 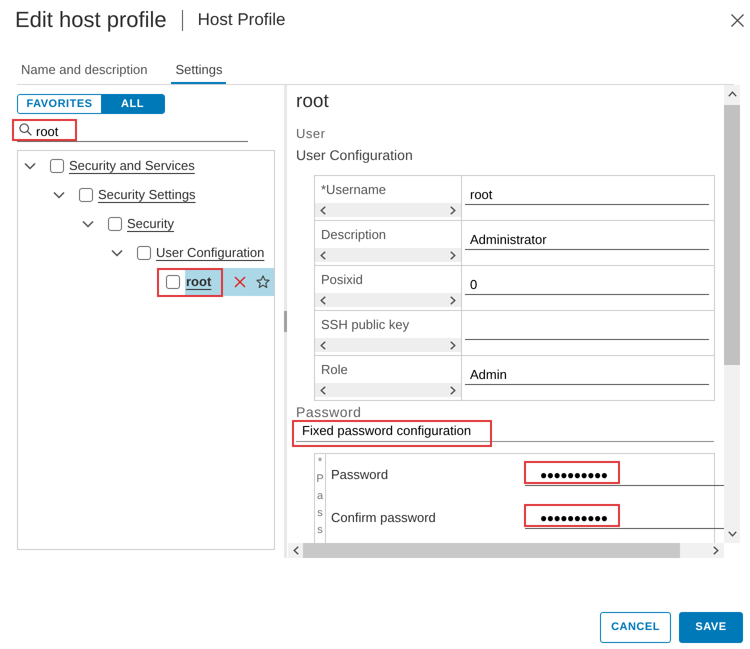 I want to click on save-button: SAVE, so click(x=711, y=627).